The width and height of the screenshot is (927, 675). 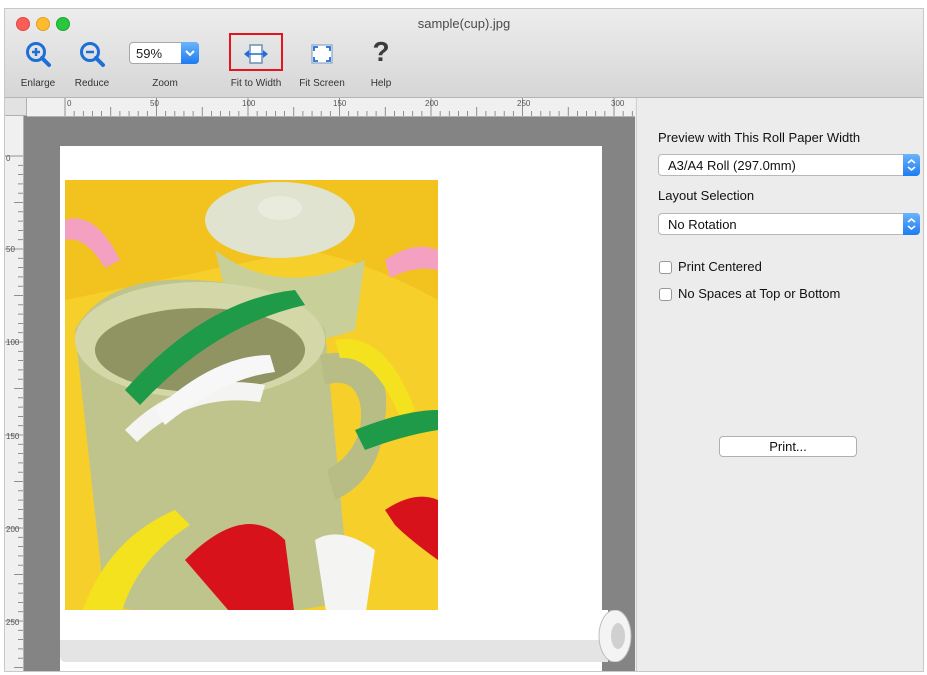 I want to click on roll-paper-curl, so click(x=346, y=636).